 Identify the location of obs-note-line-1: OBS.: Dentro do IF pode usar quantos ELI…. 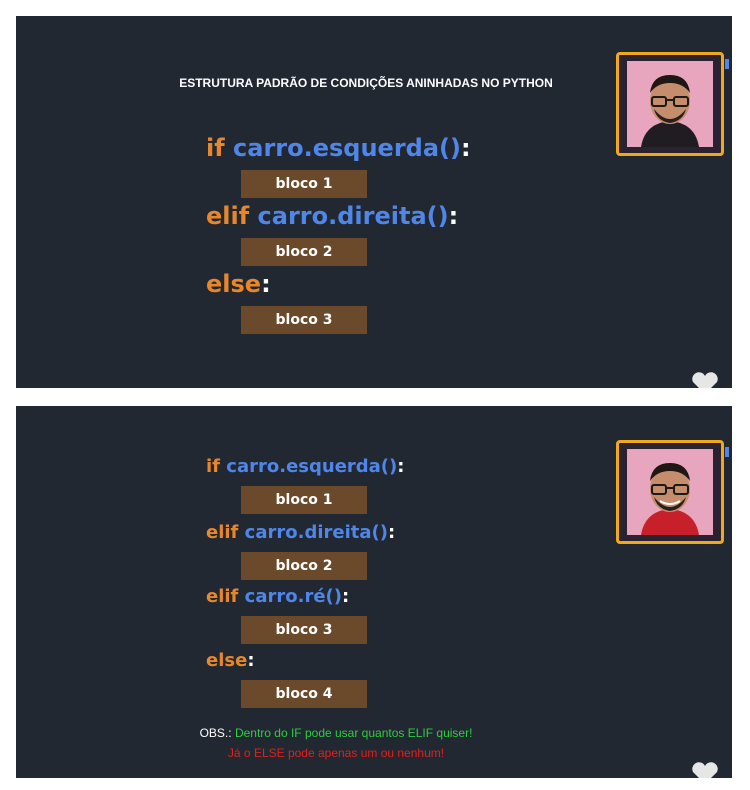
(336, 733).